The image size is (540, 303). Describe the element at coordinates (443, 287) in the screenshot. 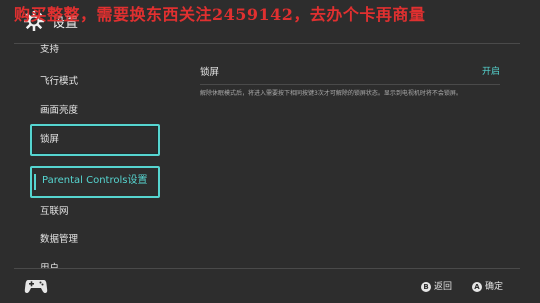

I see `back-label: 返回` at that location.